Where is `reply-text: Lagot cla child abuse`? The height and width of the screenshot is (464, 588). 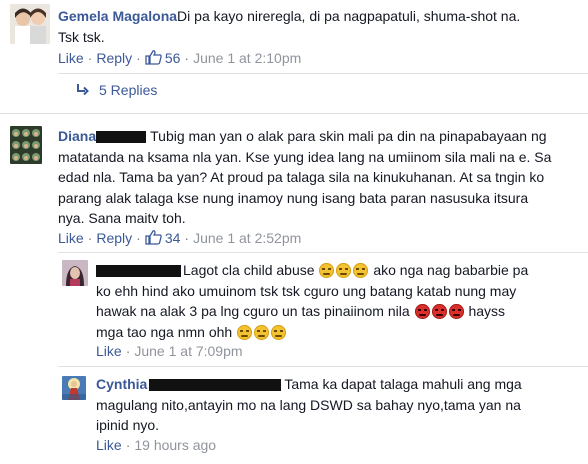 reply-text: Lagot cla child abuse is located at coordinates (249, 270).